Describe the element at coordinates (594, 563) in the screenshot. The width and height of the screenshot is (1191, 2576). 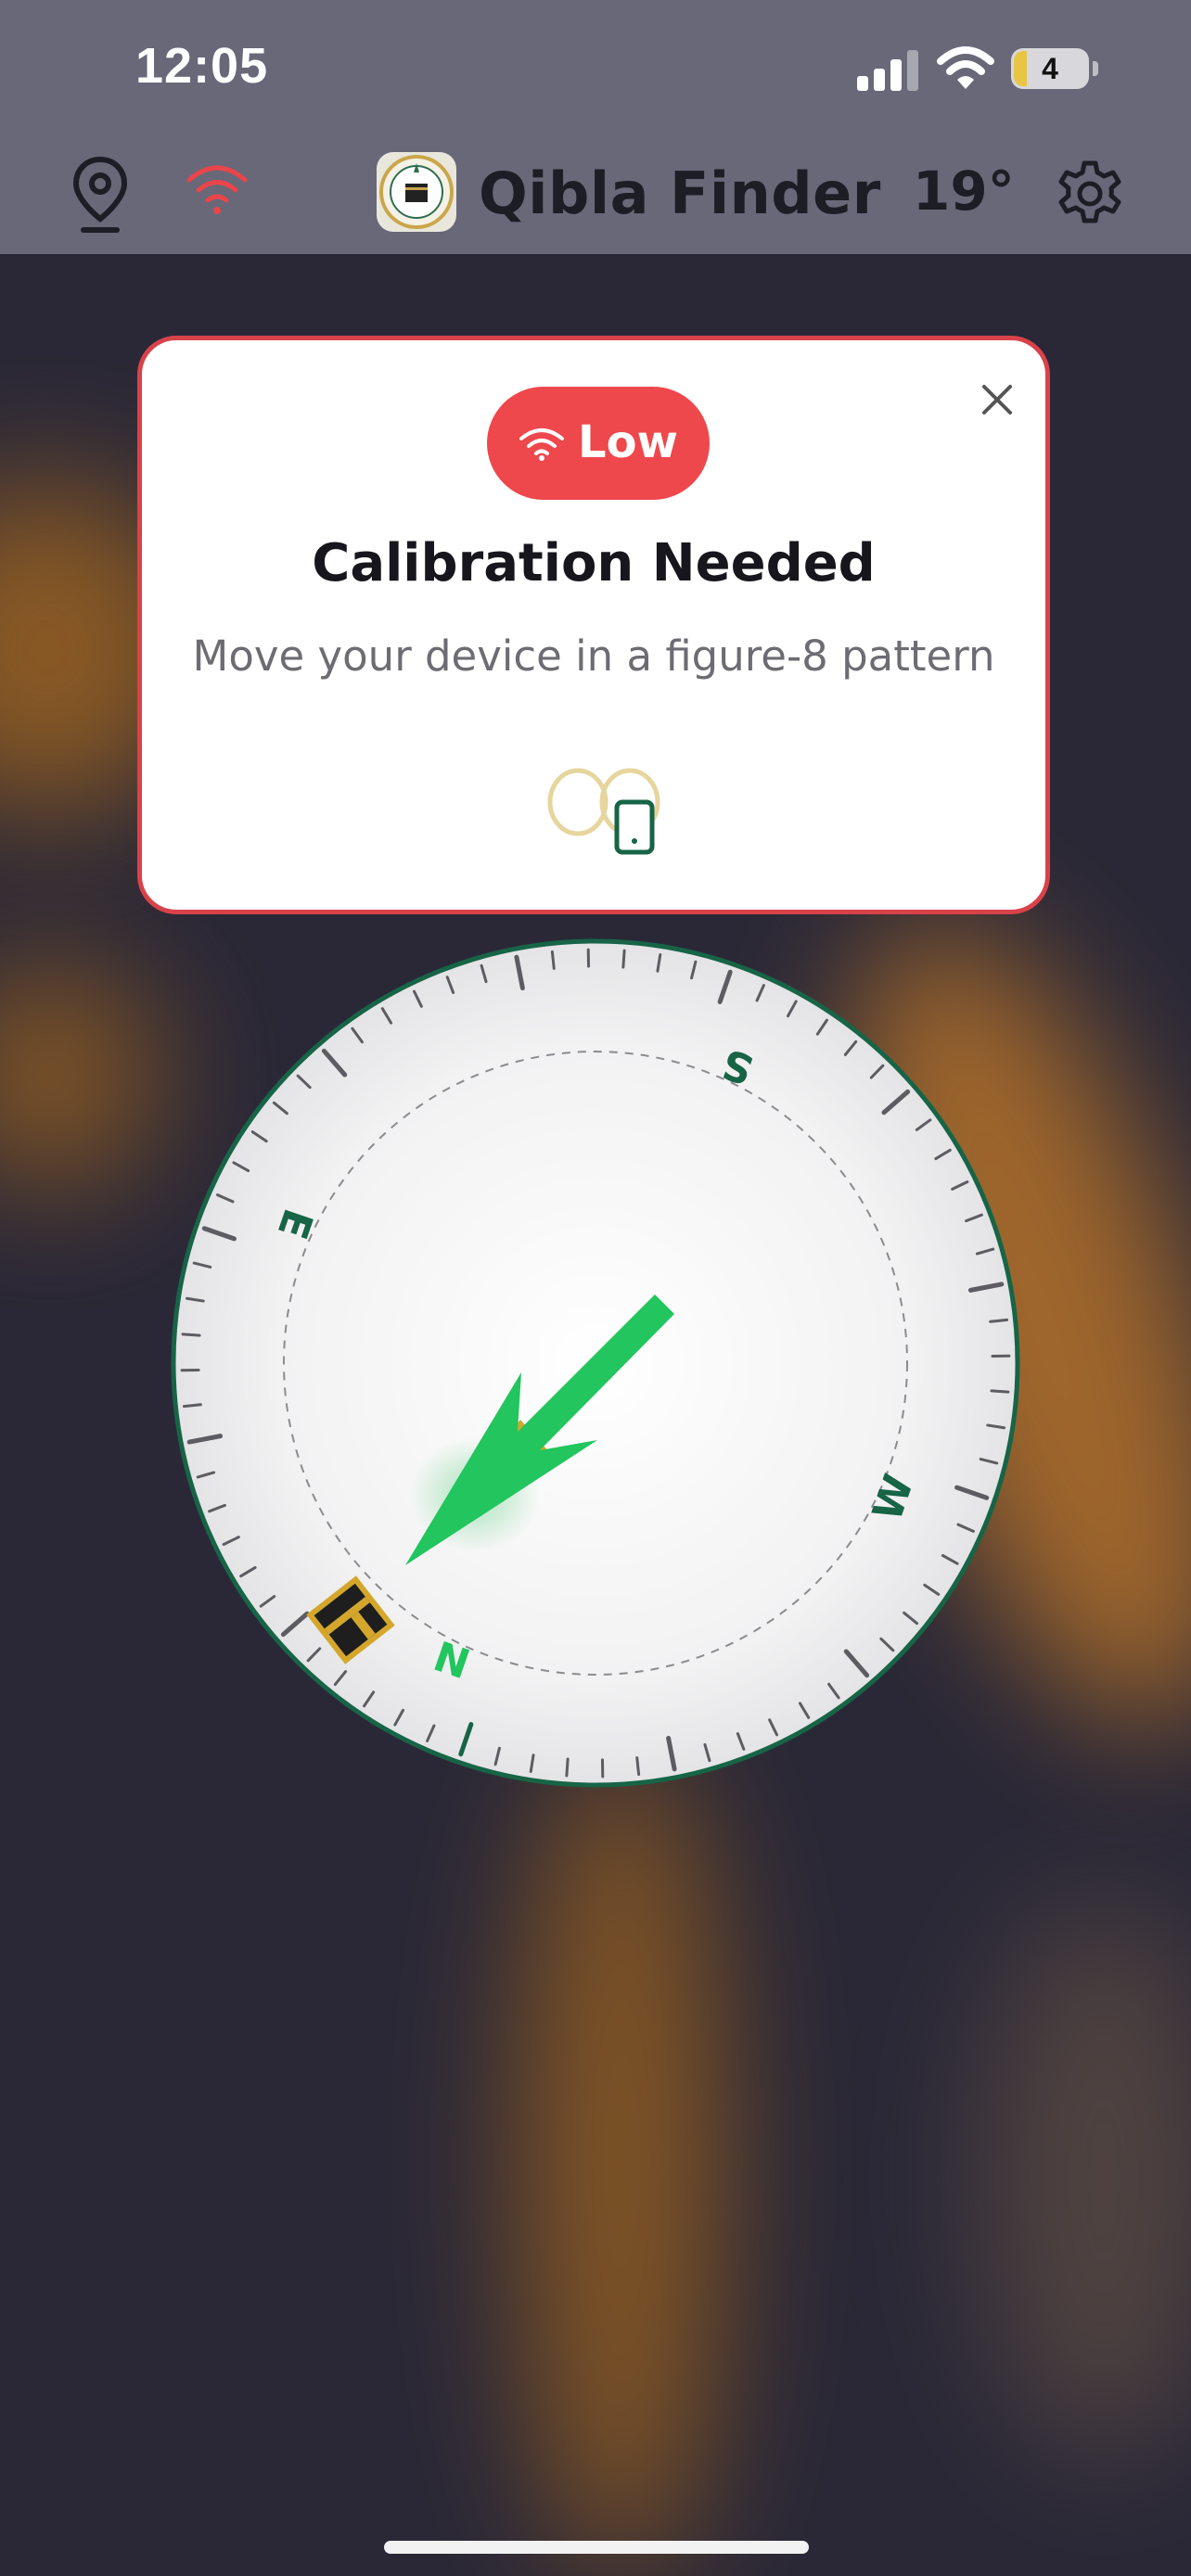
I see `calibration-title: Calibration Needed` at that location.